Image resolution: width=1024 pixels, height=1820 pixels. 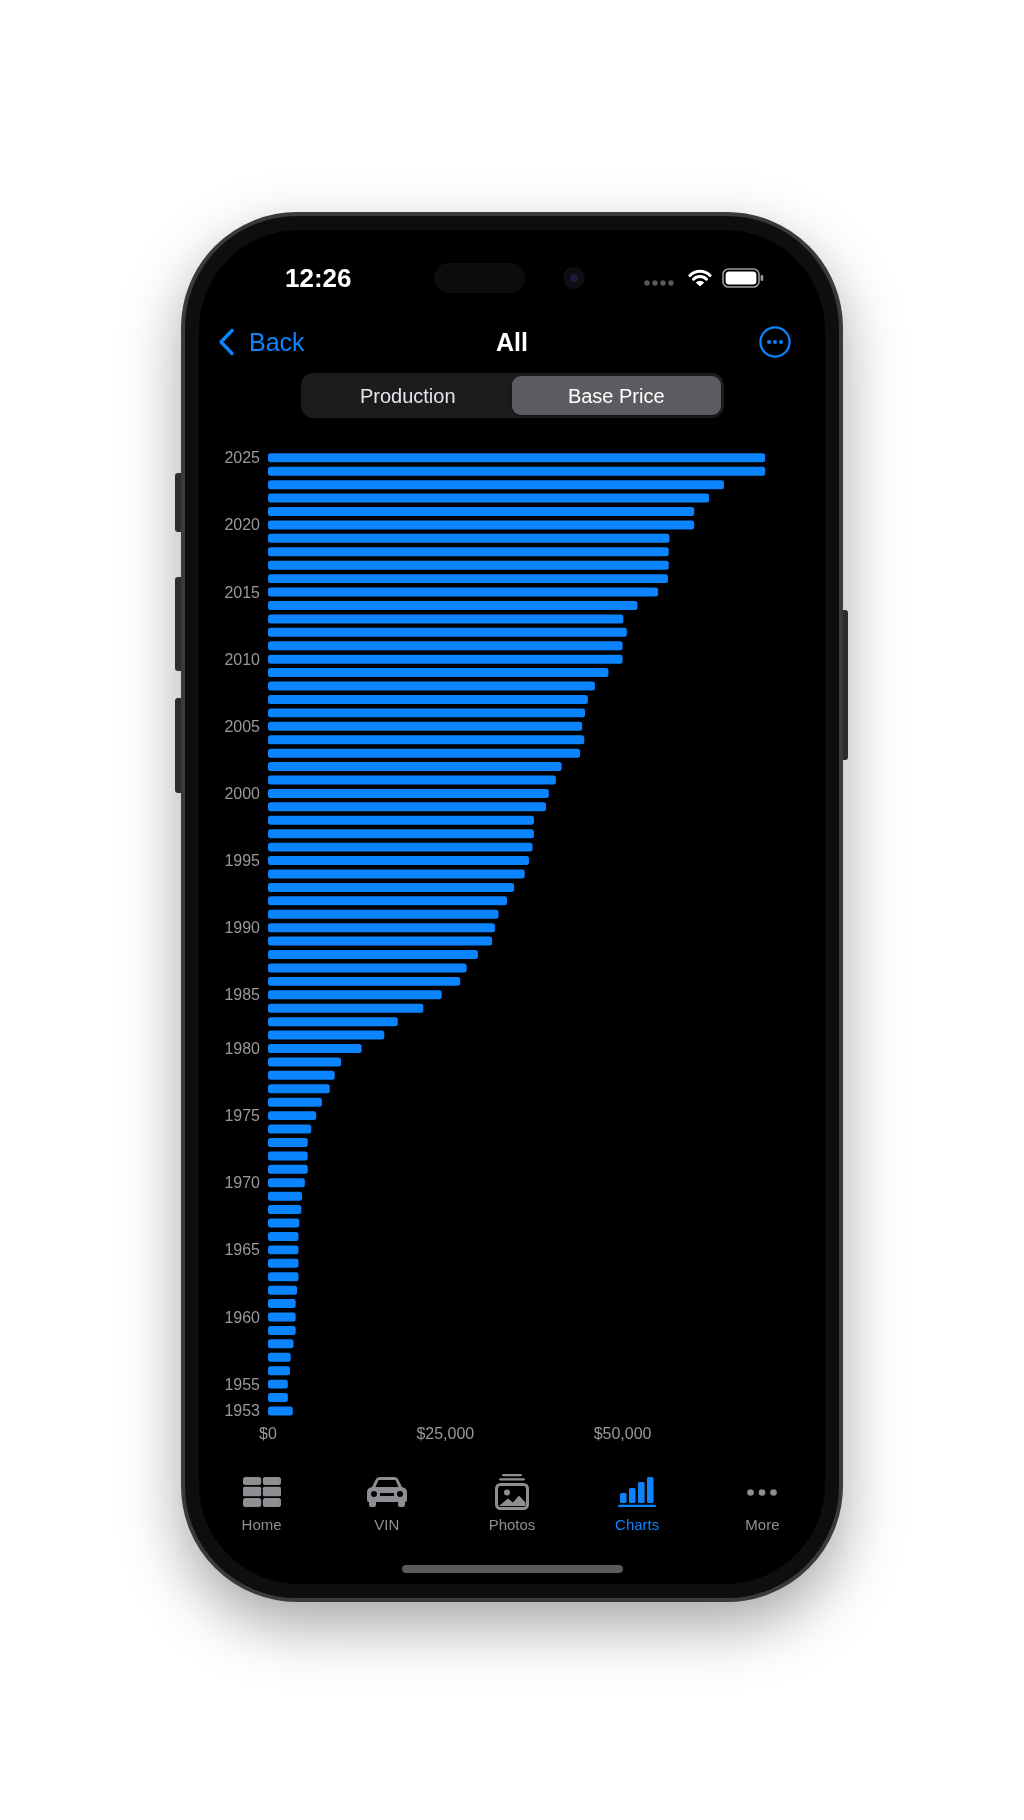 What do you see at coordinates (242, 1317) in the screenshot?
I see `axis-label: 1960` at bounding box center [242, 1317].